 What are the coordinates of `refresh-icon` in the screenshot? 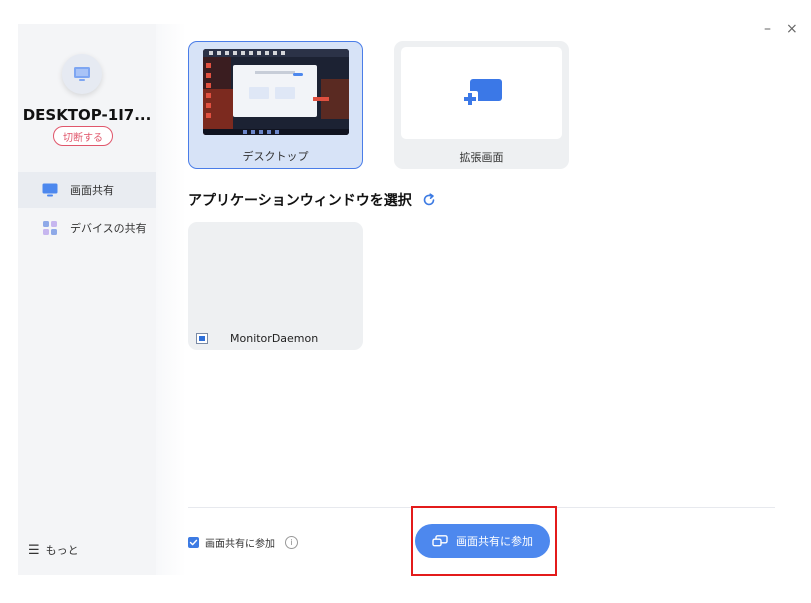 It's located at (429, 200).